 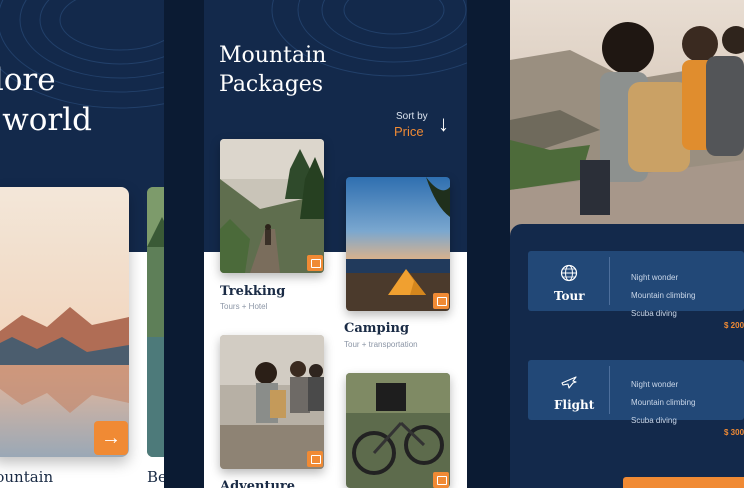 I want to click on destination-card-title-next: Be, so click(x=155, y=477).